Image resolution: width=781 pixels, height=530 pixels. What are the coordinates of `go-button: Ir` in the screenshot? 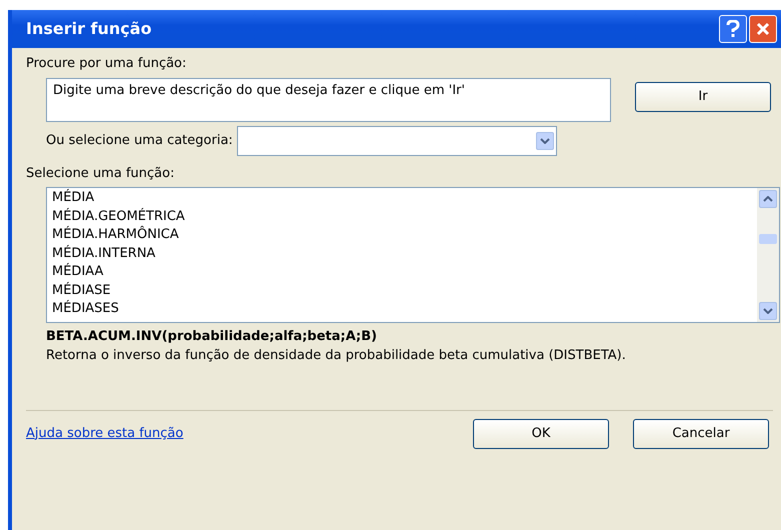 It's located at (703, 97).